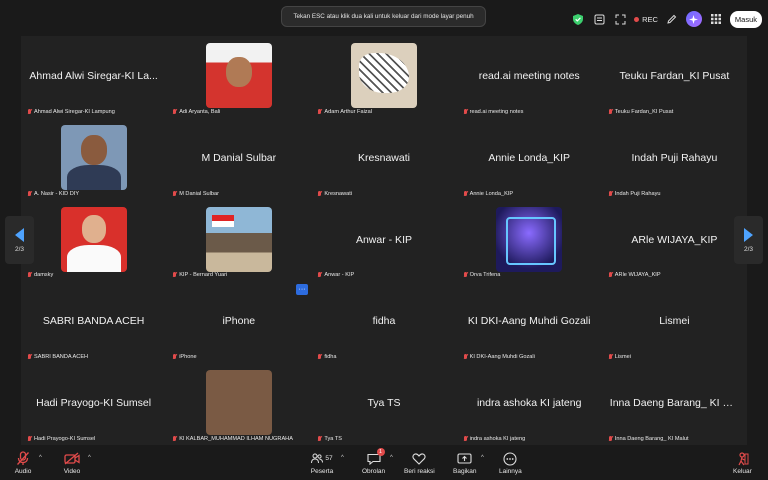 This screenshot has width=768, height=480. I want to click on prev-page-button: 2/3, so click(19, 240).